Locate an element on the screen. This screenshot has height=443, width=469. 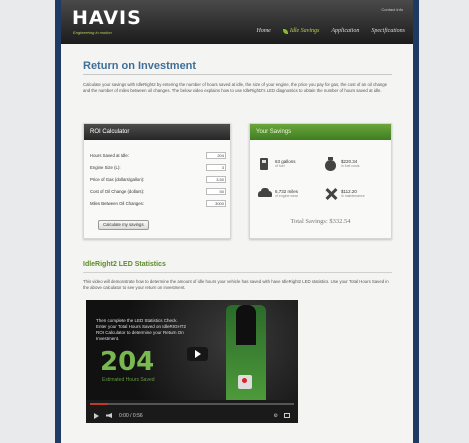
field-label: Engine Size (L): is located at coordinates (105, 167).